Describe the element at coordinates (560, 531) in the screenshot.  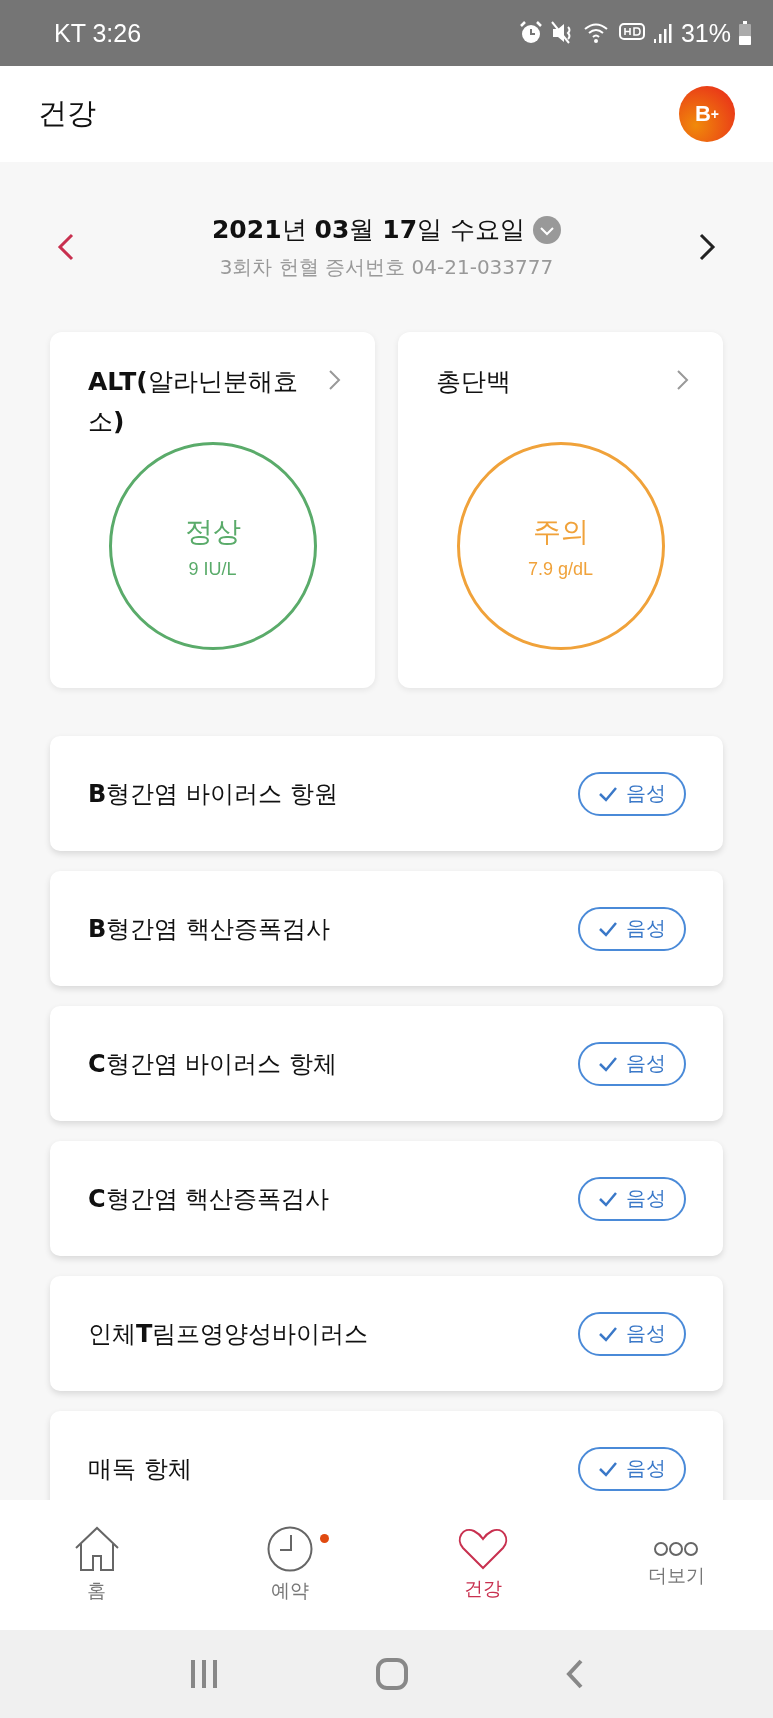
I see `status-label: 주의` at that location.